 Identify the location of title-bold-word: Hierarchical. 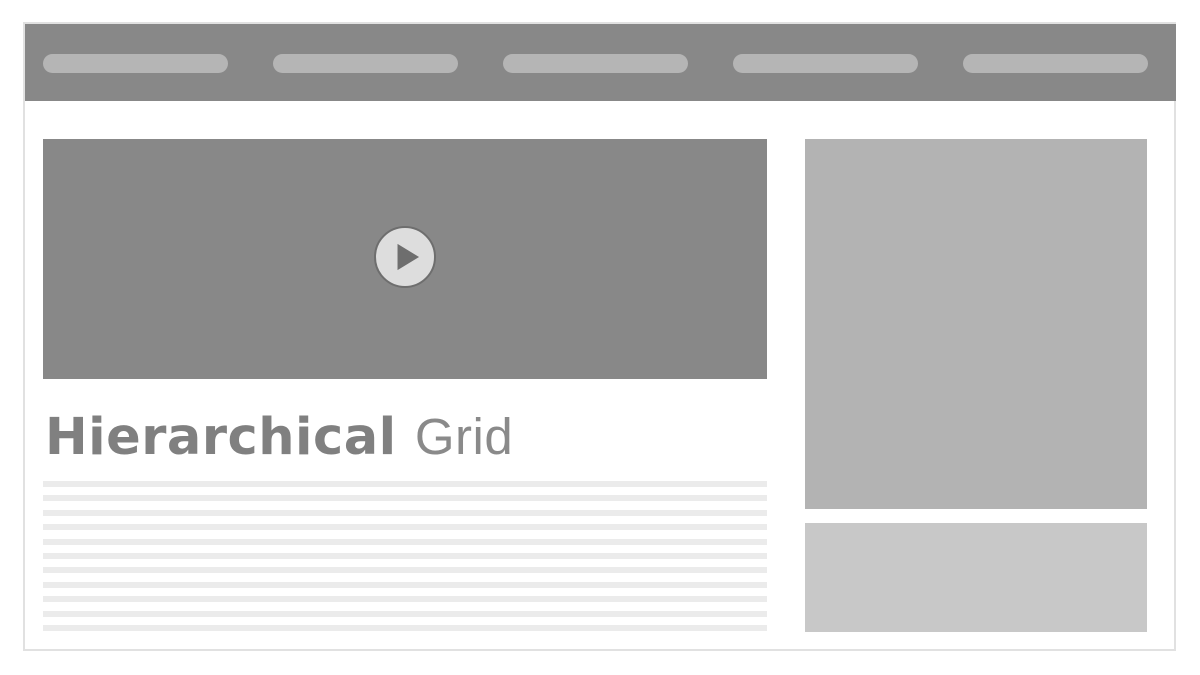
(221, 437).